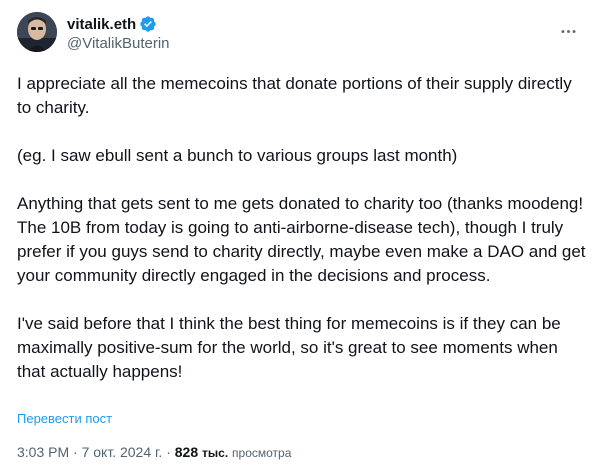  What do you see at coordinates (122, 452) in the screenshot?
I see `tweet-date: 7 окт. 2024 г.` at bounding box center [122, 452].